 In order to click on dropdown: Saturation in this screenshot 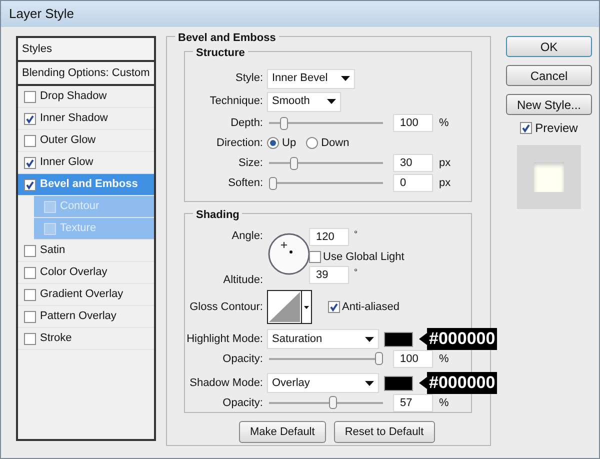, I will do `click(323, 339)`.